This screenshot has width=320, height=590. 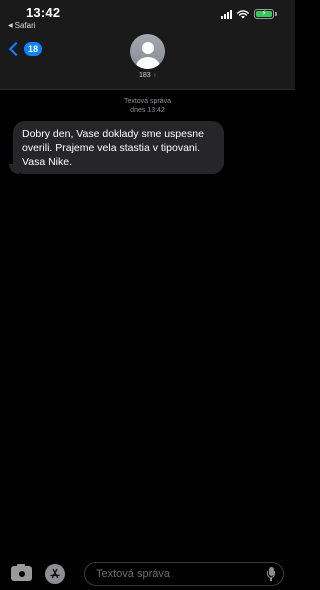 What do you see at coordinates (133, 574) in the screenshot?
I see `message-input-placeholder: Textová správa` at bounding box center [133, 574].